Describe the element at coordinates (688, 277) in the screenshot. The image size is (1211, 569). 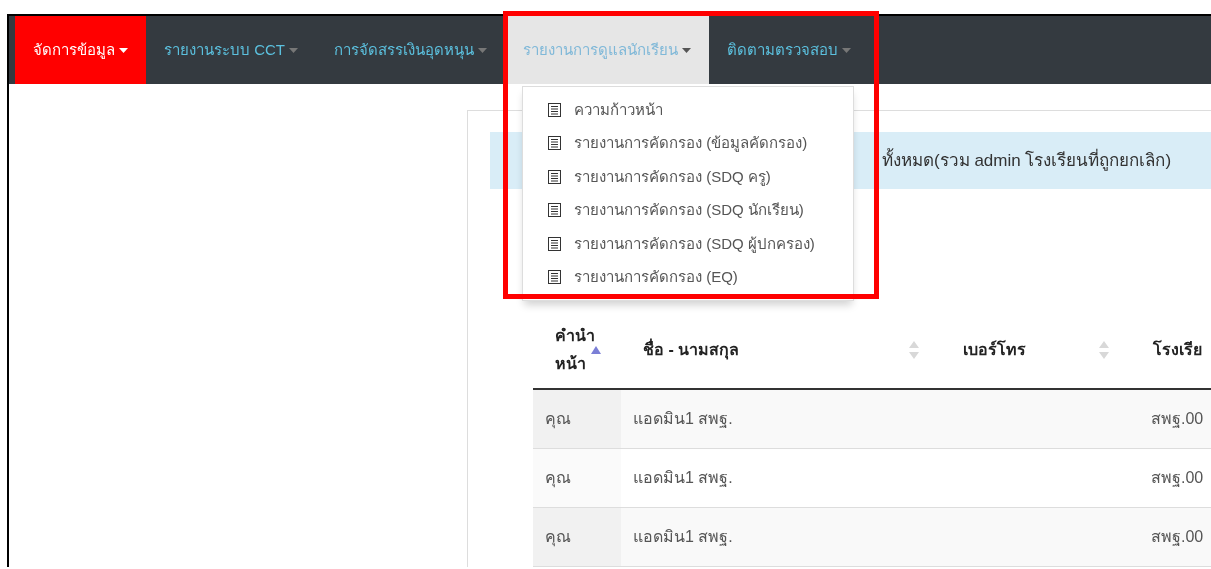
I see `dropdown-item: รายงานการคัดกรอง (EQ)` at that location.